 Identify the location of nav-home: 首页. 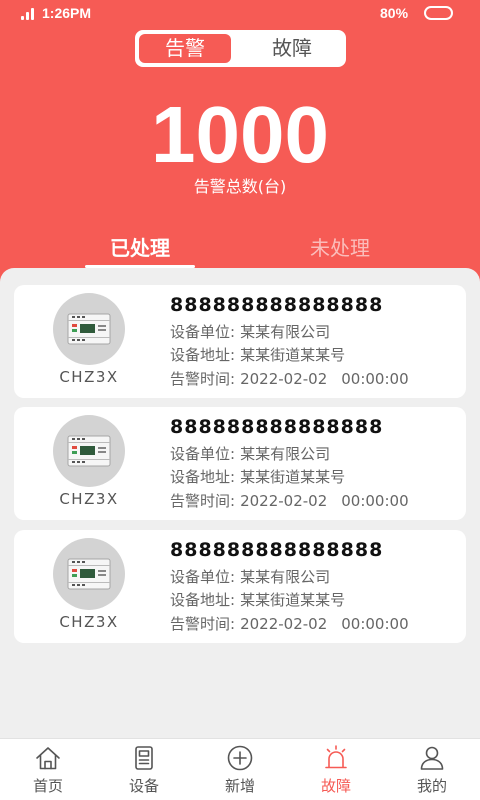
(48, 769).